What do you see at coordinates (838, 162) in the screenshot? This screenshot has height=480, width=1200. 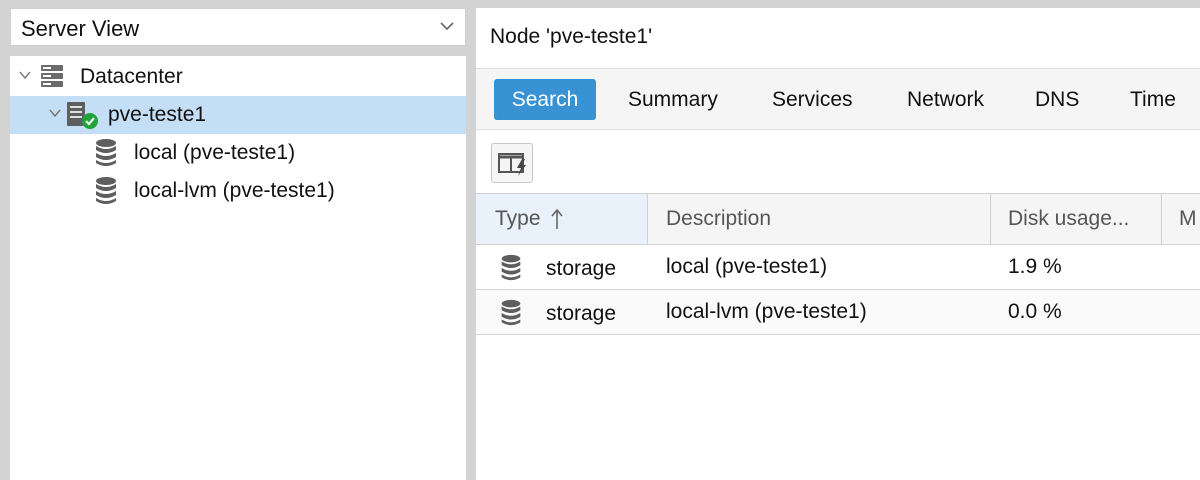 I see `grid-toolbar` at bounding box center [838, 162].